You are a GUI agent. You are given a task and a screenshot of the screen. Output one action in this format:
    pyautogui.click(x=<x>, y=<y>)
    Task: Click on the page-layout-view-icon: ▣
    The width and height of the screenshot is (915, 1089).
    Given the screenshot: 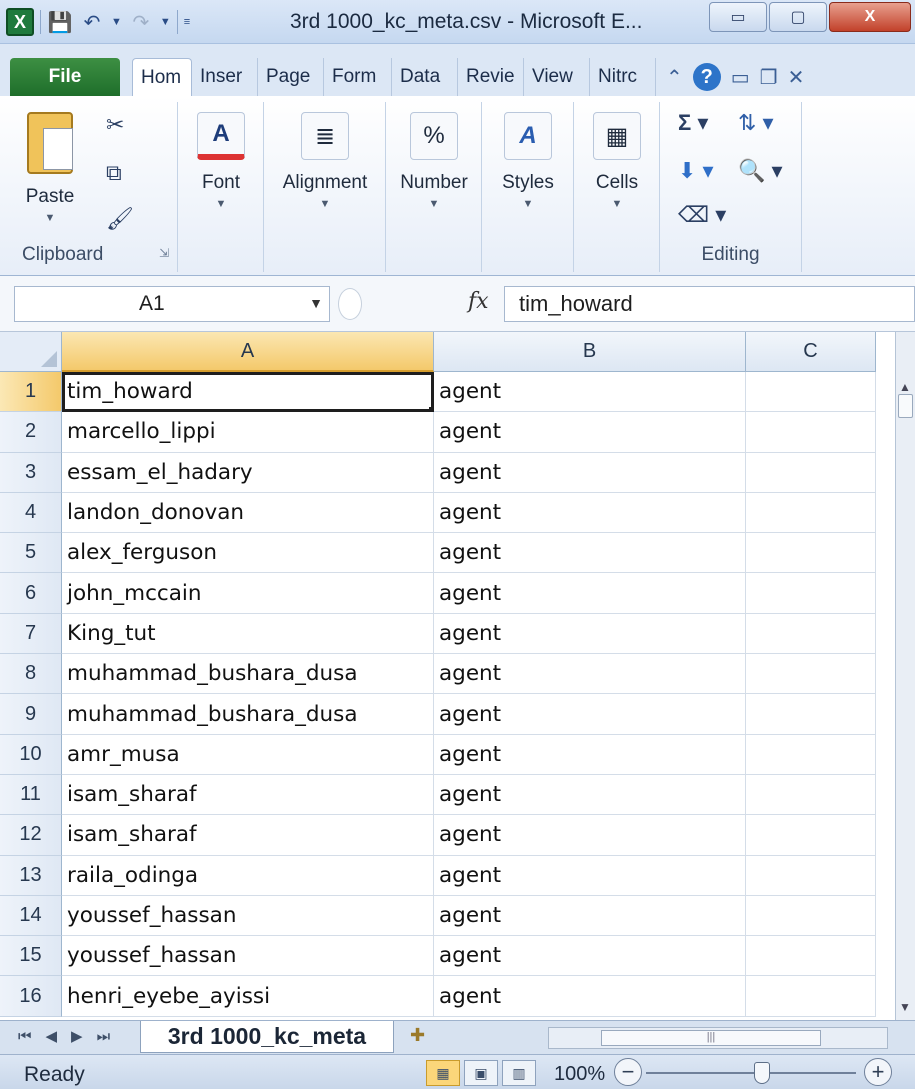 What is the action you would take?
    pyautogui.click(x=481, y=1073)
    